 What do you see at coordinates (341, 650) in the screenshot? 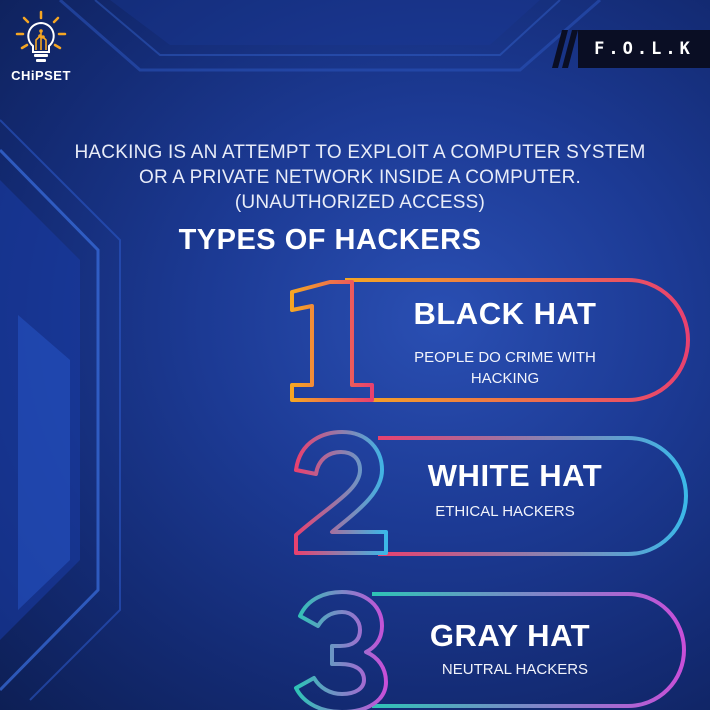
I see `number-3-outline` at bounding box center [341, 650].